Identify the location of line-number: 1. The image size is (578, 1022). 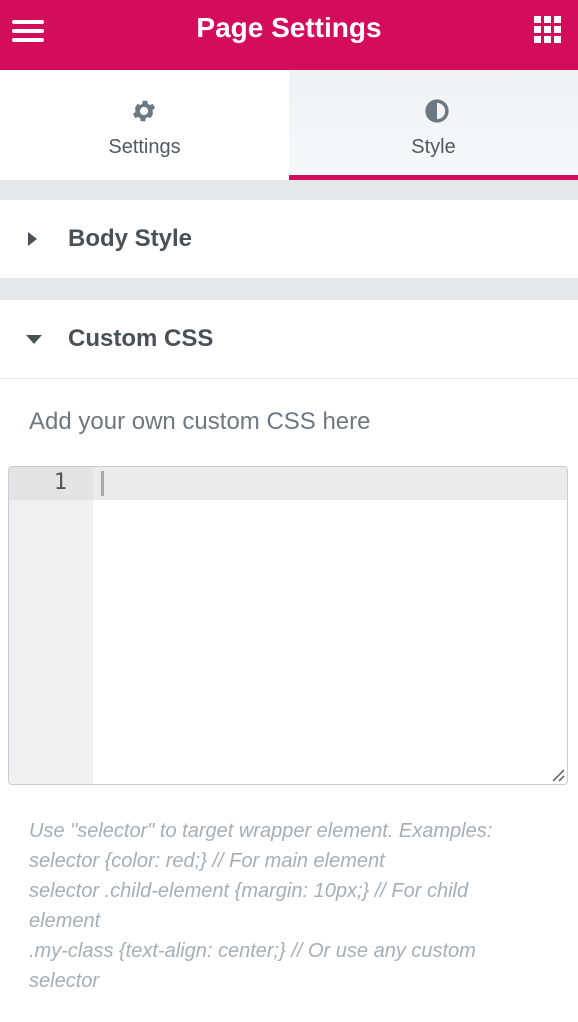
(60, 482).